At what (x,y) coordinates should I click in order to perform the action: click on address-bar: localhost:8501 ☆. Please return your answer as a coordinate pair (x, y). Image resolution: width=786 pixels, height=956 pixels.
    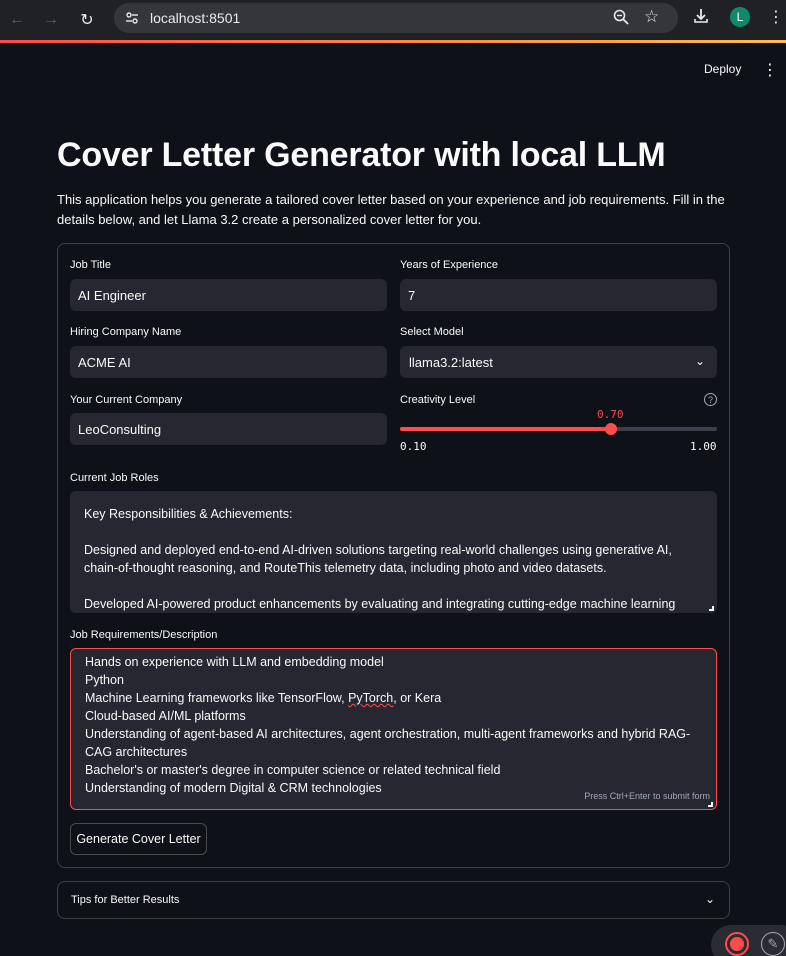
    Looking at the image, I should click on (396, 18).